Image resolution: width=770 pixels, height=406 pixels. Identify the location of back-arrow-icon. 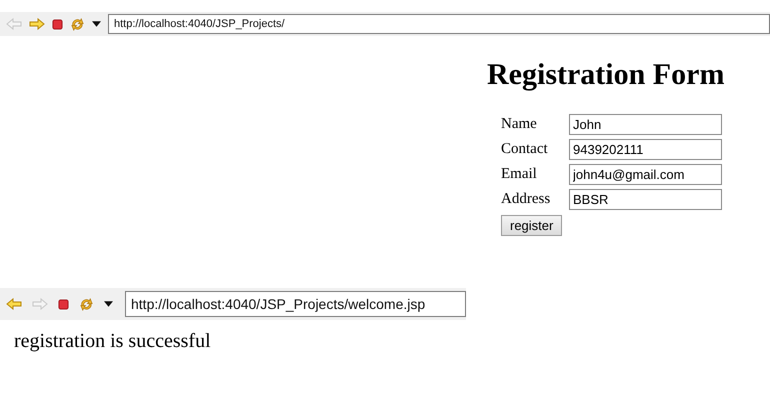
(14, 304).